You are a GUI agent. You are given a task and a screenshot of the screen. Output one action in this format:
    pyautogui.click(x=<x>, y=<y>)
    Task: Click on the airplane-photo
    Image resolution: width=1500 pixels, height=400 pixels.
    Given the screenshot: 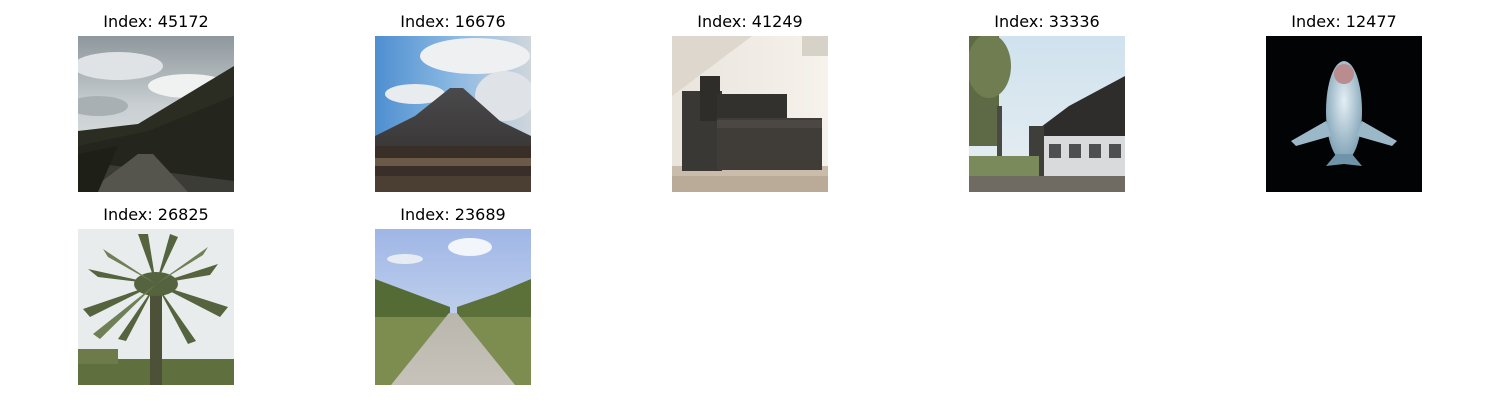 What is the action you would take?
    pyautogui.click(x=1344, y=114)
    